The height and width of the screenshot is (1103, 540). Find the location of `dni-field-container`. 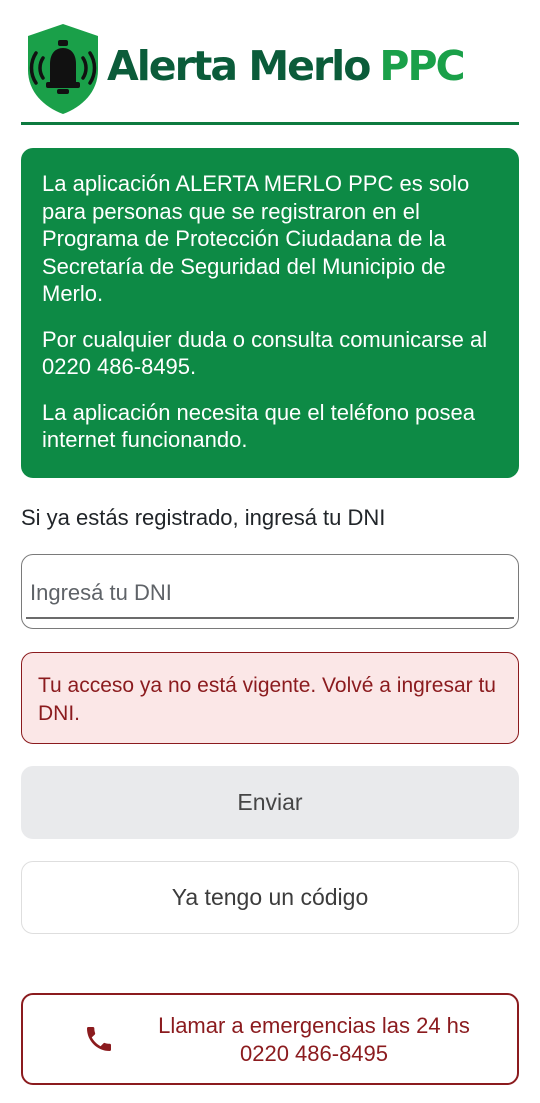

dni-field-container is located at coordinates (270, 591).